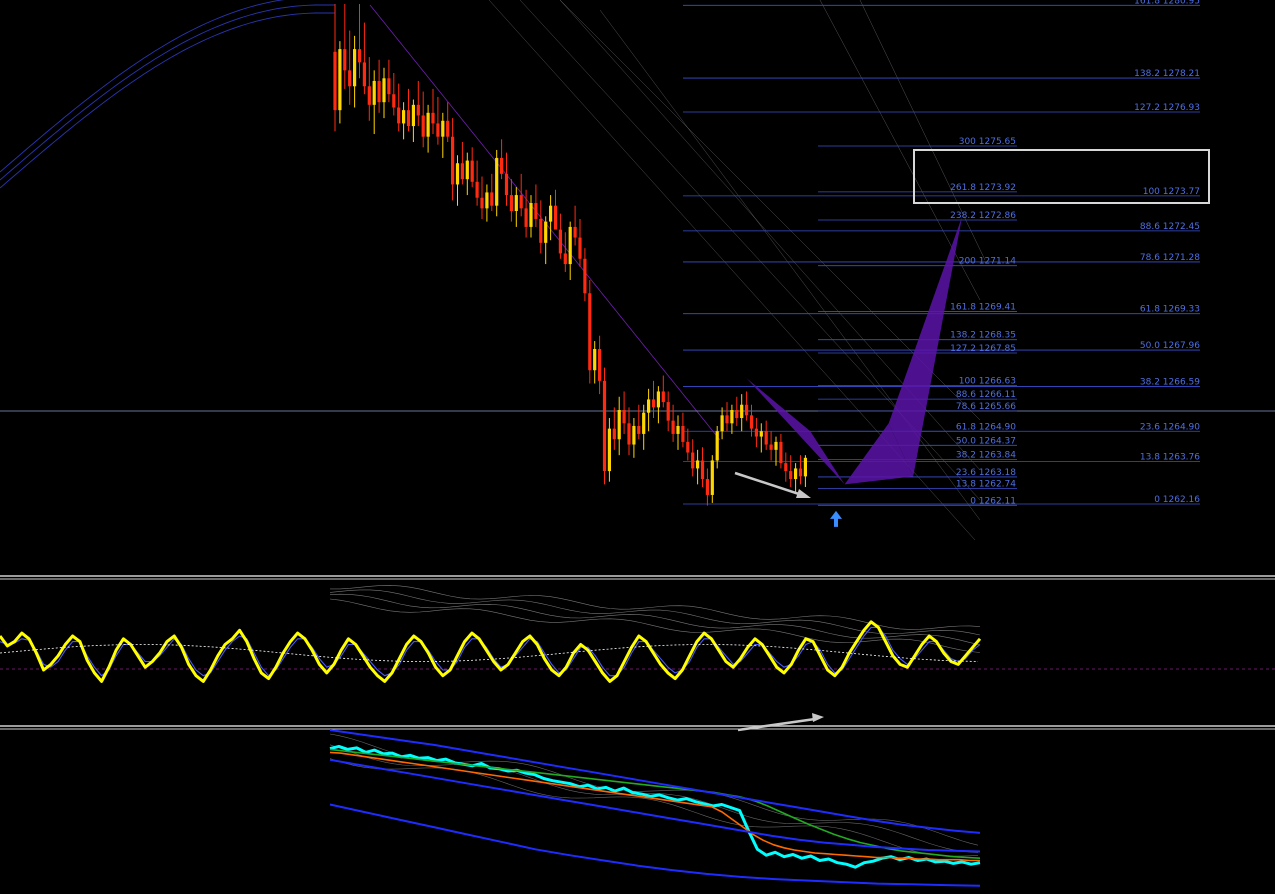  What do you see at coordinates (983, 188) in the screenshot?
I see `fib-label-right: 261.8 1273.92` at bounding box center [983, 188].